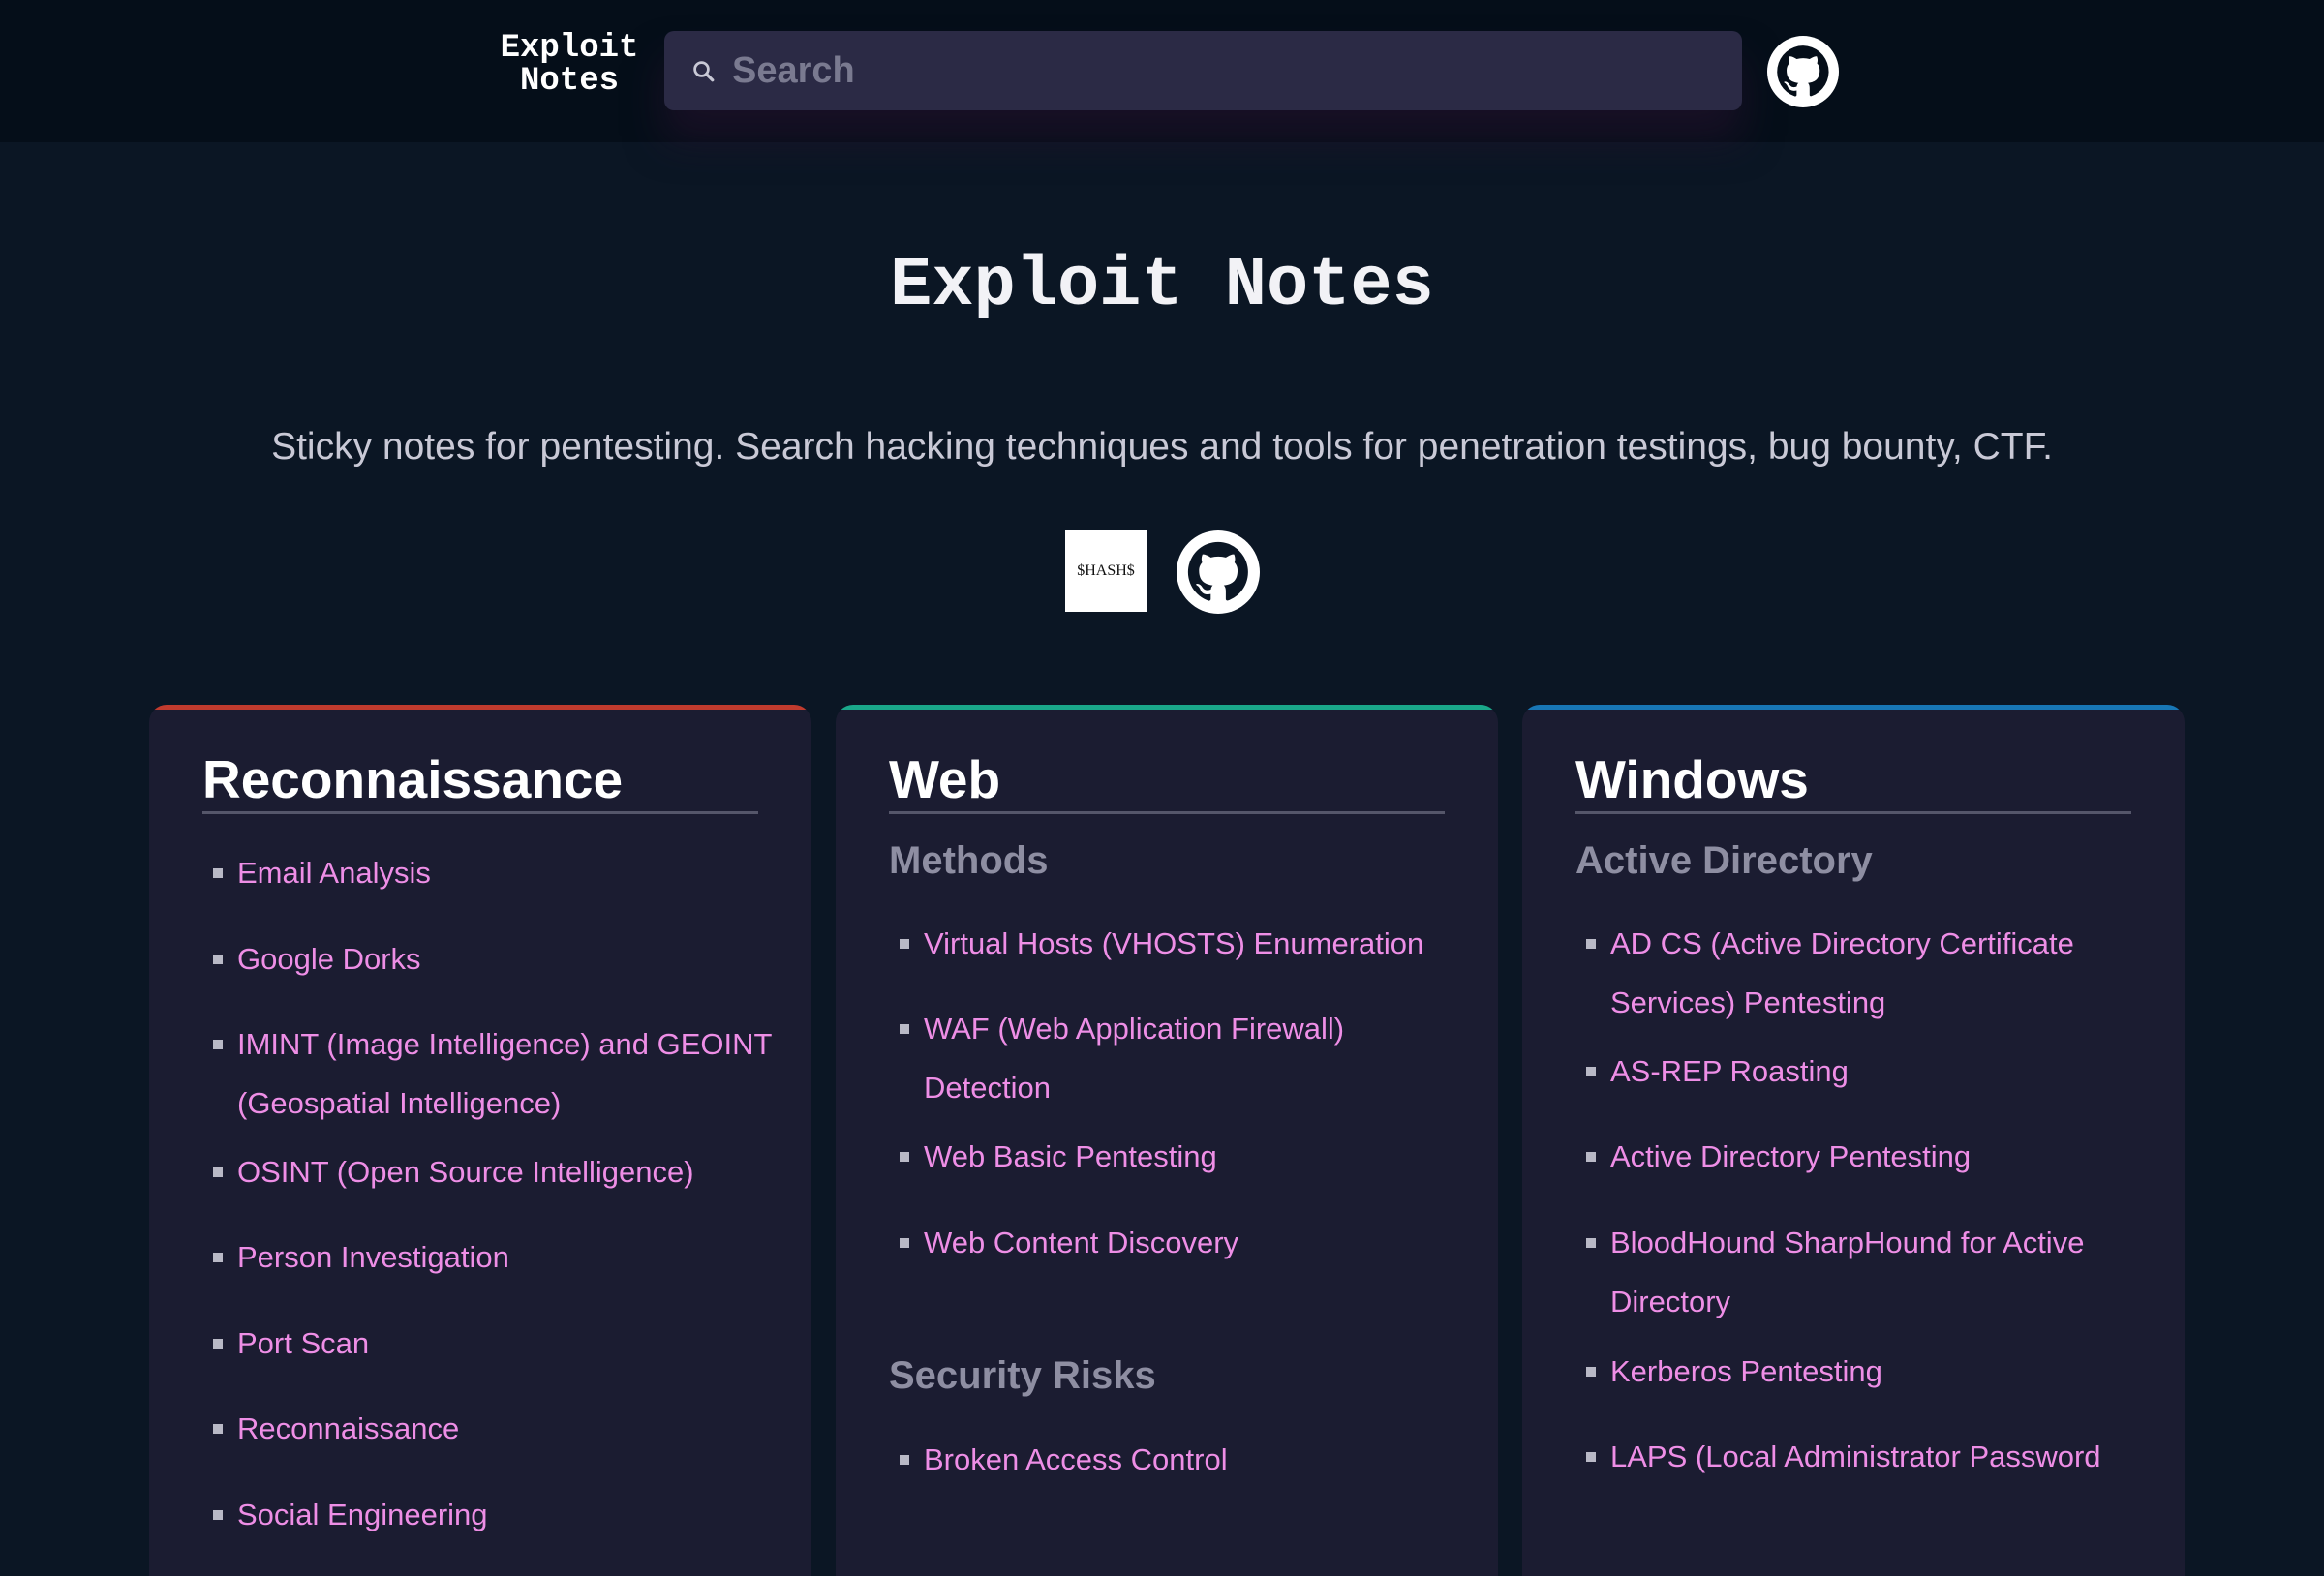 The height and width of the screenshot is (1576, 2324). What do you see at coordinates (1724, 860) in the screenshot?
I see `card-section-heading: Active Directory` at bounding box center [1724, 860].